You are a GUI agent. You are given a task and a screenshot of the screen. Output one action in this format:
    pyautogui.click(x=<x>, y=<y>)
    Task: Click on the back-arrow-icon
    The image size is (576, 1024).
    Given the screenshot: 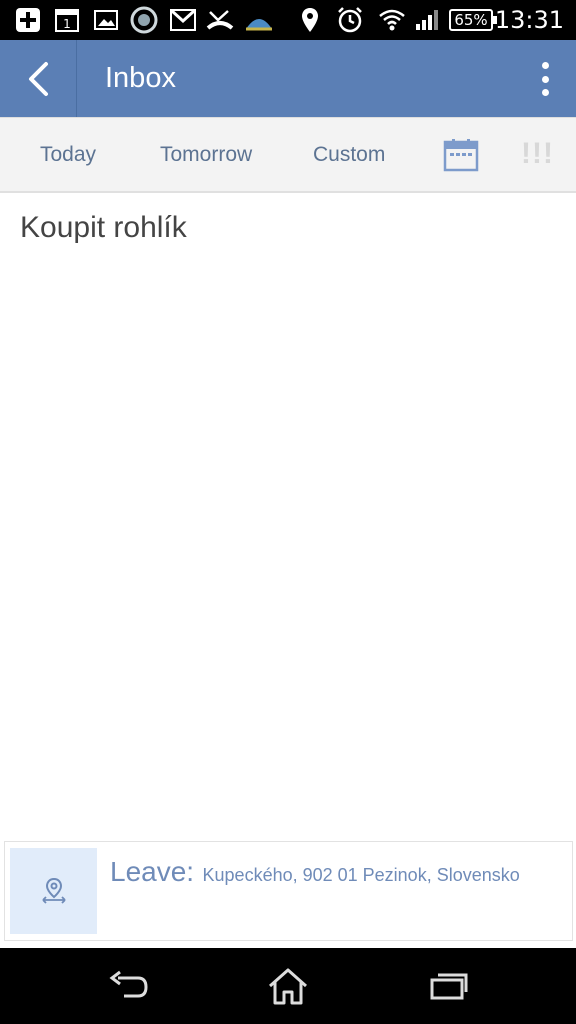 What is the action you would take?
    pyautogui.click(x=38, y=78)
    